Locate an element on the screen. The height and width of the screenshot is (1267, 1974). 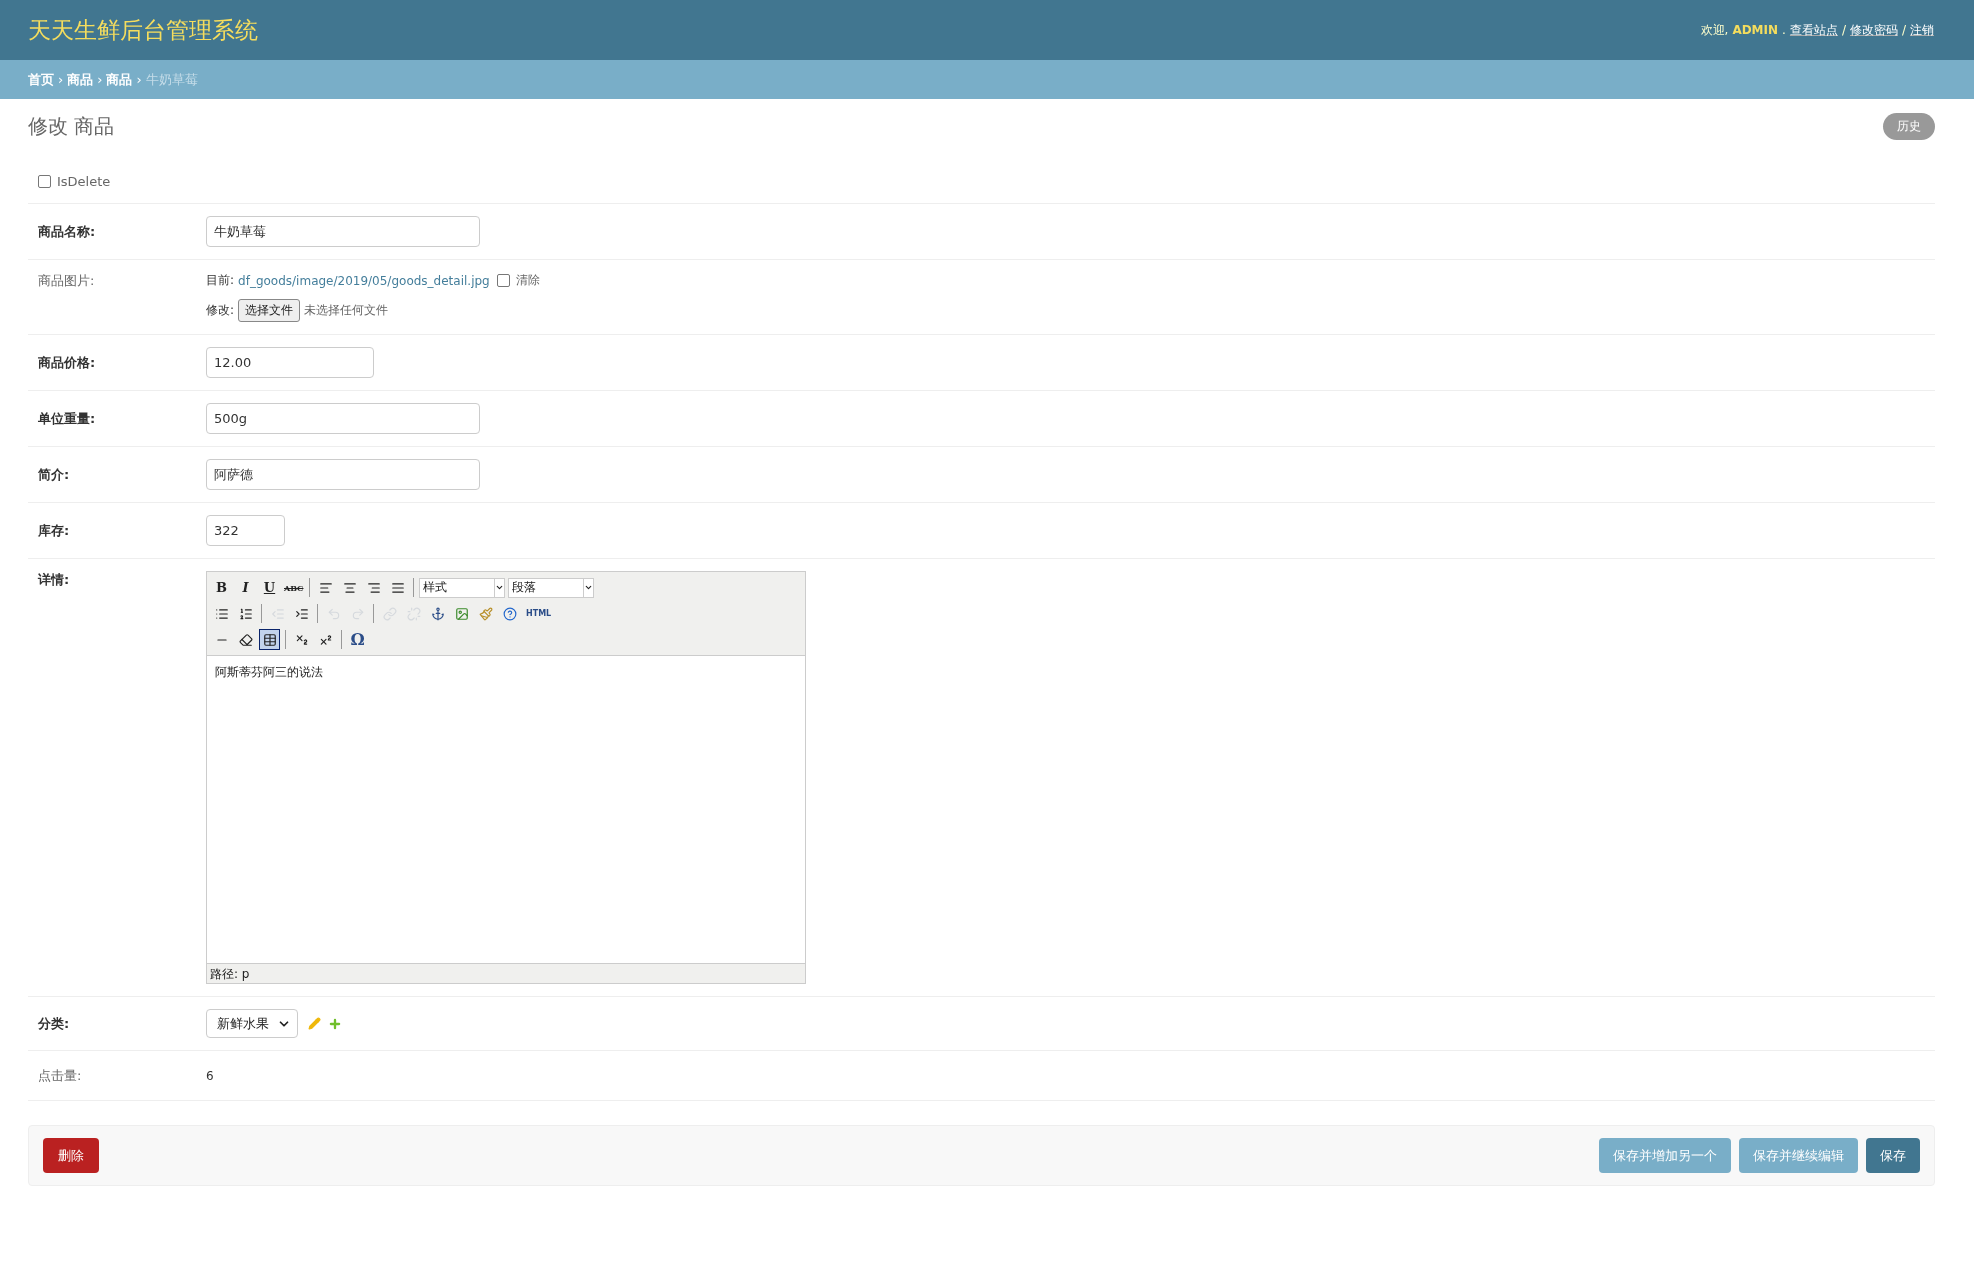
field-label: 详情: is located at coordinates (54, 580).